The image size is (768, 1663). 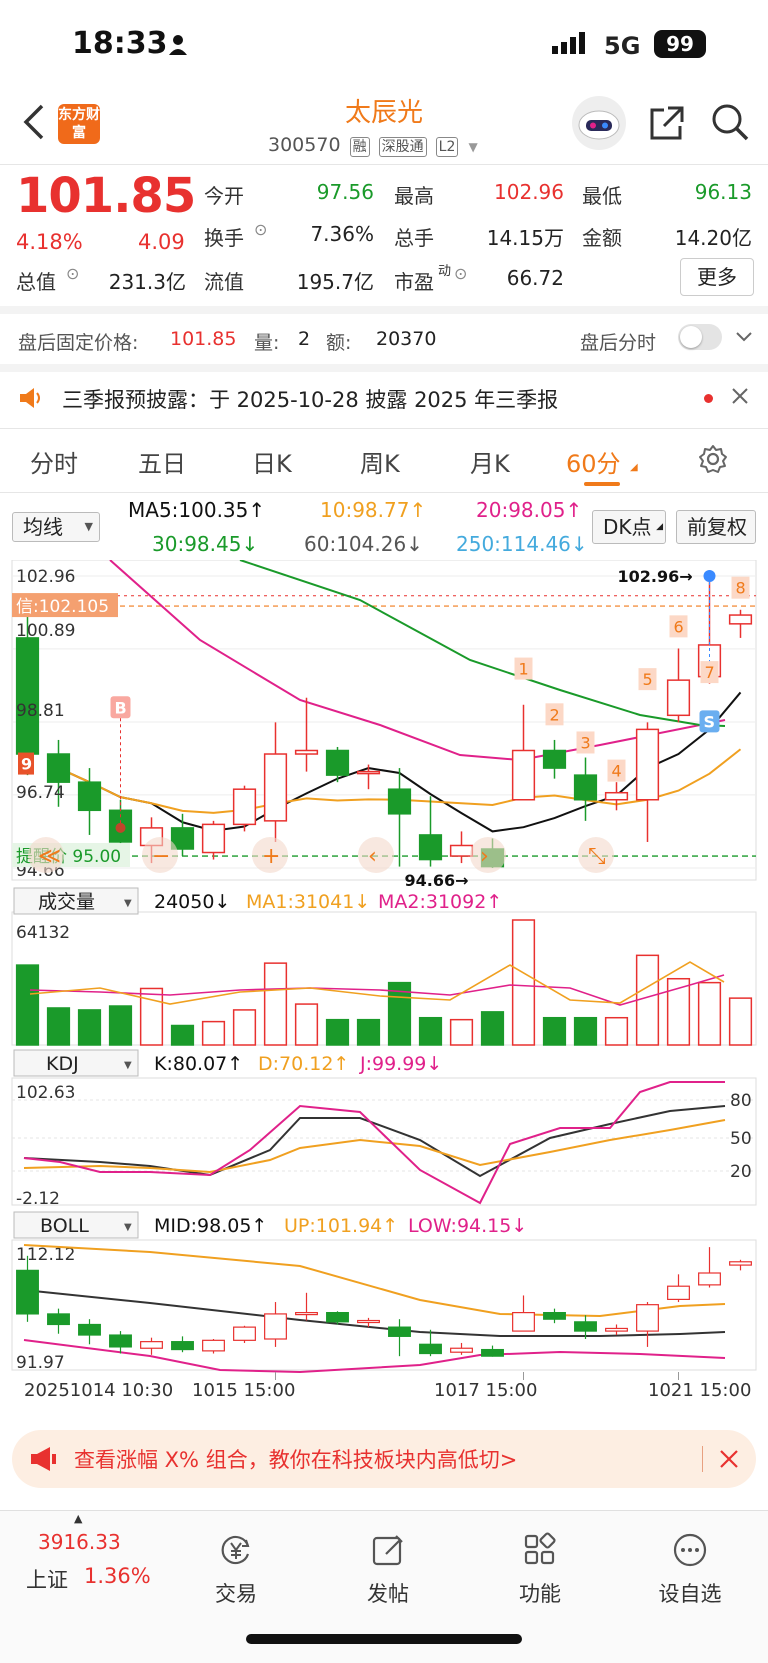 I want to click on ma10-value: 10:98.77↑, so click(x=373, y=510).